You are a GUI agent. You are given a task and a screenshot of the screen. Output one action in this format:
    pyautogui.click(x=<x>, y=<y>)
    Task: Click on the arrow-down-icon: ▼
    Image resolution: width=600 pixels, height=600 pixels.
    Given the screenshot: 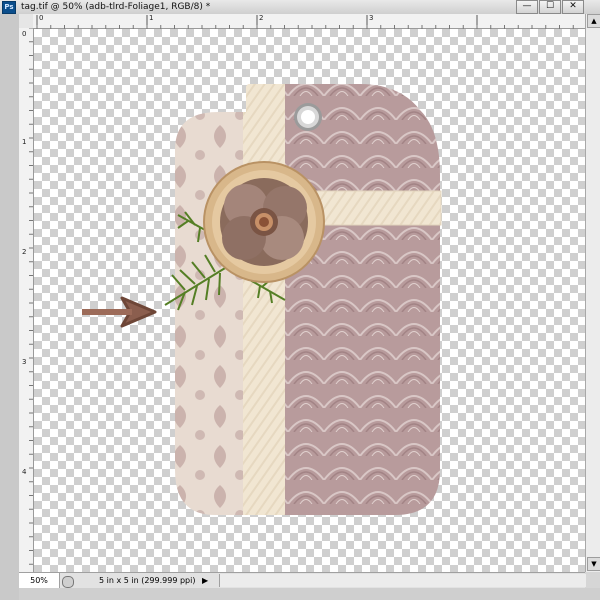 What is the action you would take?
    pyautogui.click(x=593, y=564)
    